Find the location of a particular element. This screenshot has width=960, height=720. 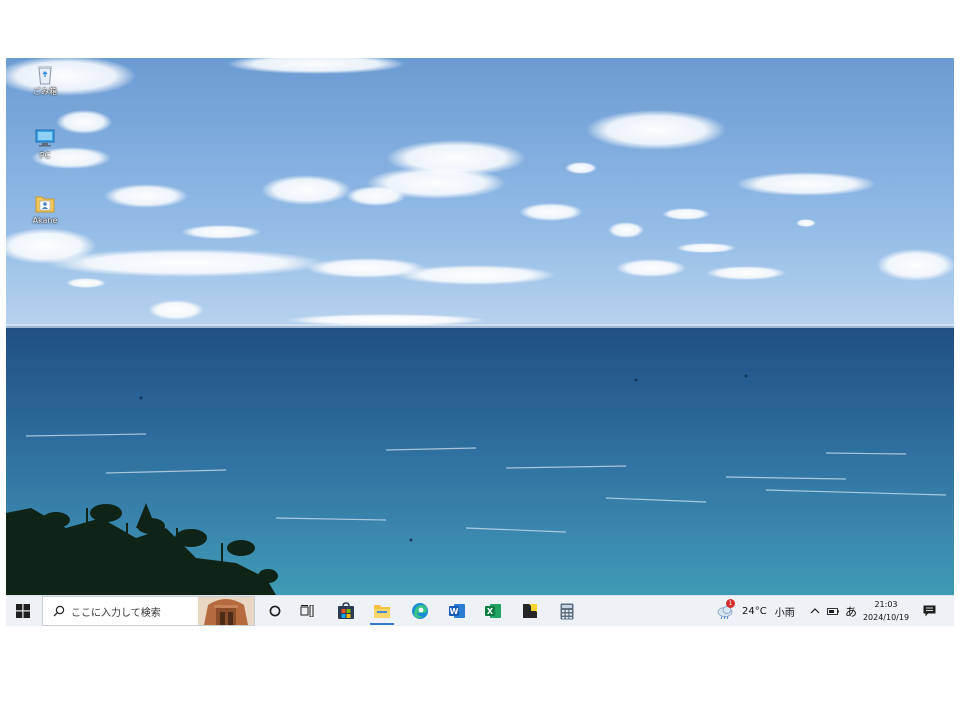

notification-icon is located at coordinates (929, 611).